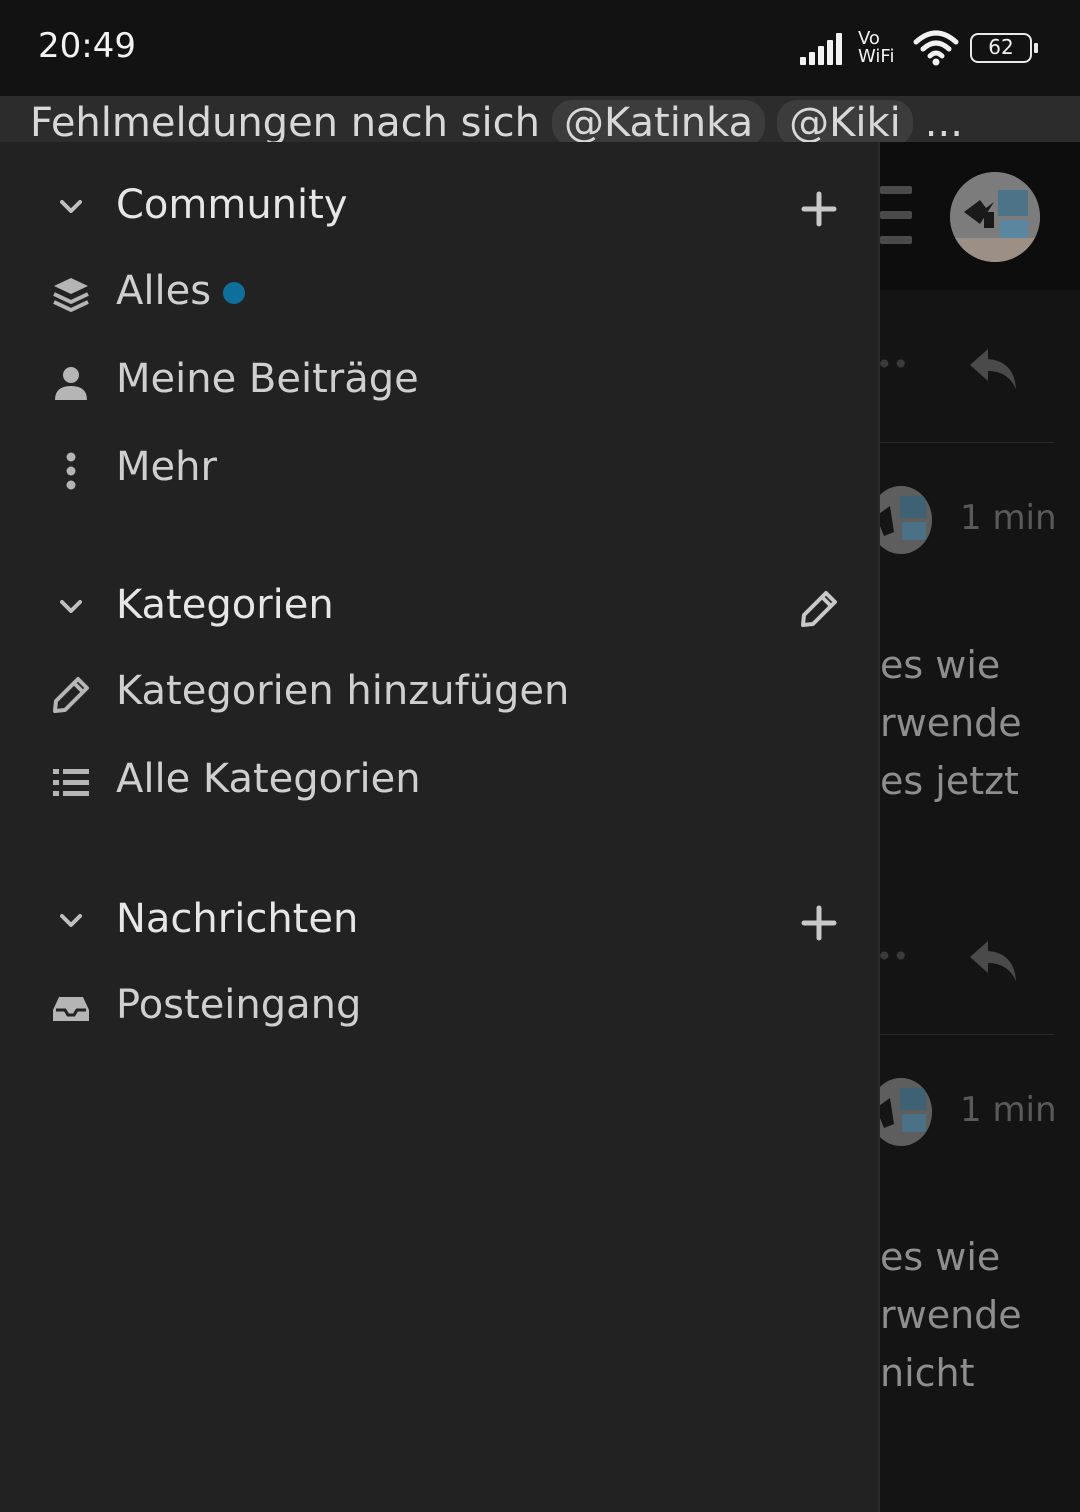 The width and height of the screenshot is (1080, 1512). I want to click on signal-icon, so click(821, 49).